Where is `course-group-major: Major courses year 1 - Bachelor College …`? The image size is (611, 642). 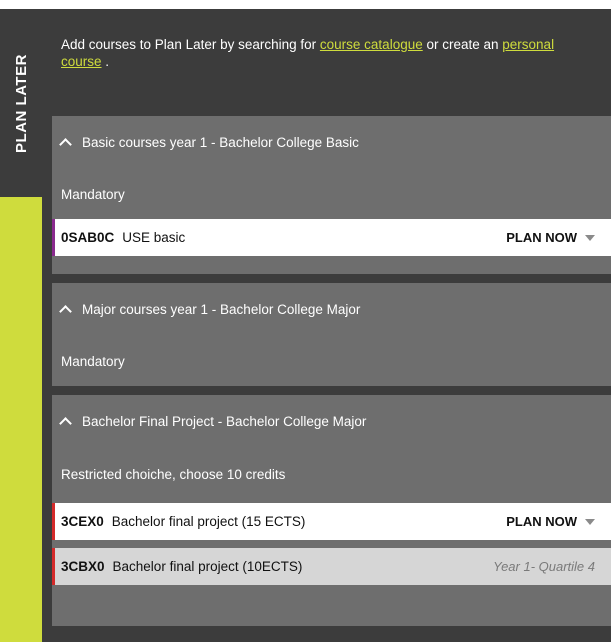 course-group-major: Major courses year 1 - Bachelor College … is located at coordinates (331, 334).